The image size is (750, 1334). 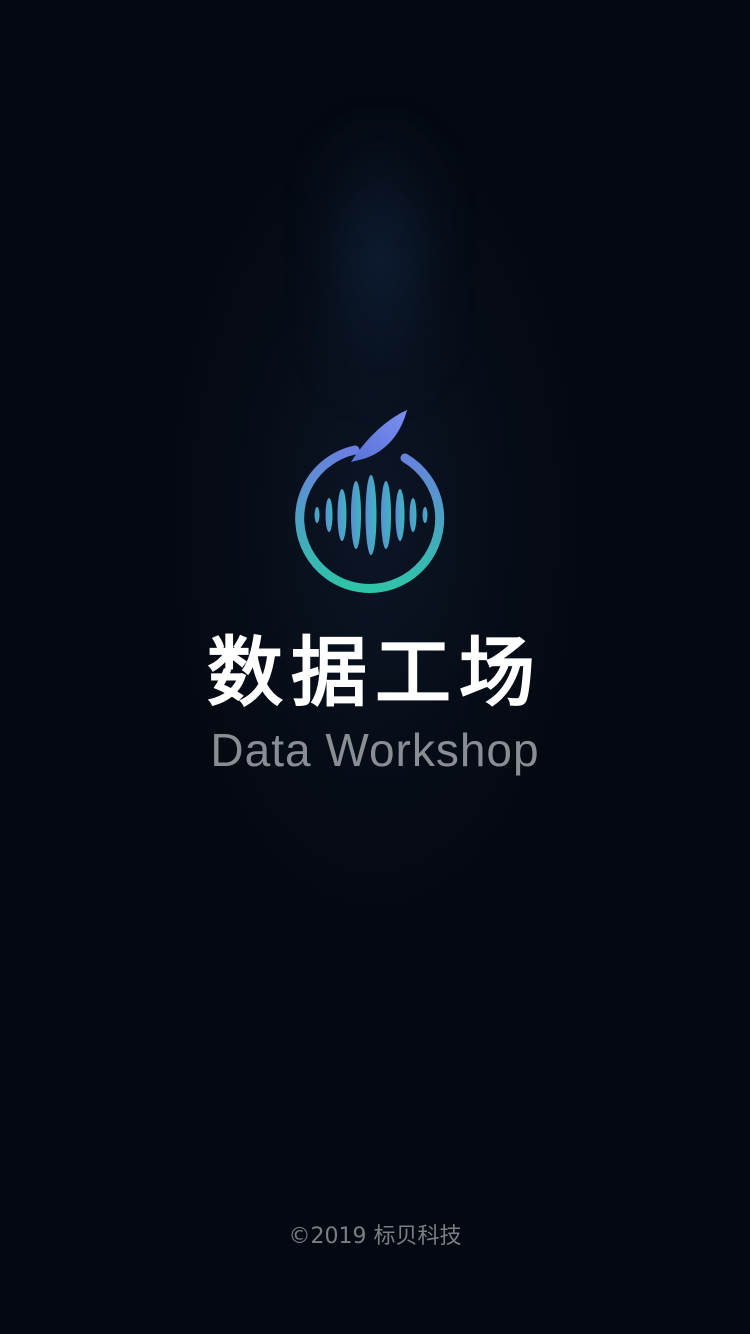 I want to click on waveform-circle-logo-icon, so click(x=370, y=501).